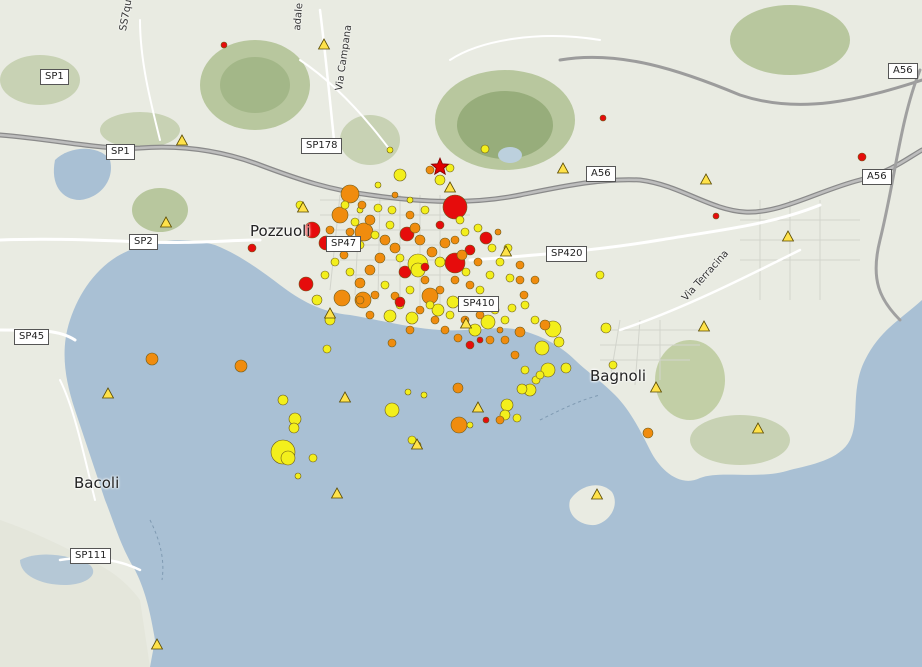  I want to click on place-label-bacoli: Bacoli, so click(96, 483).